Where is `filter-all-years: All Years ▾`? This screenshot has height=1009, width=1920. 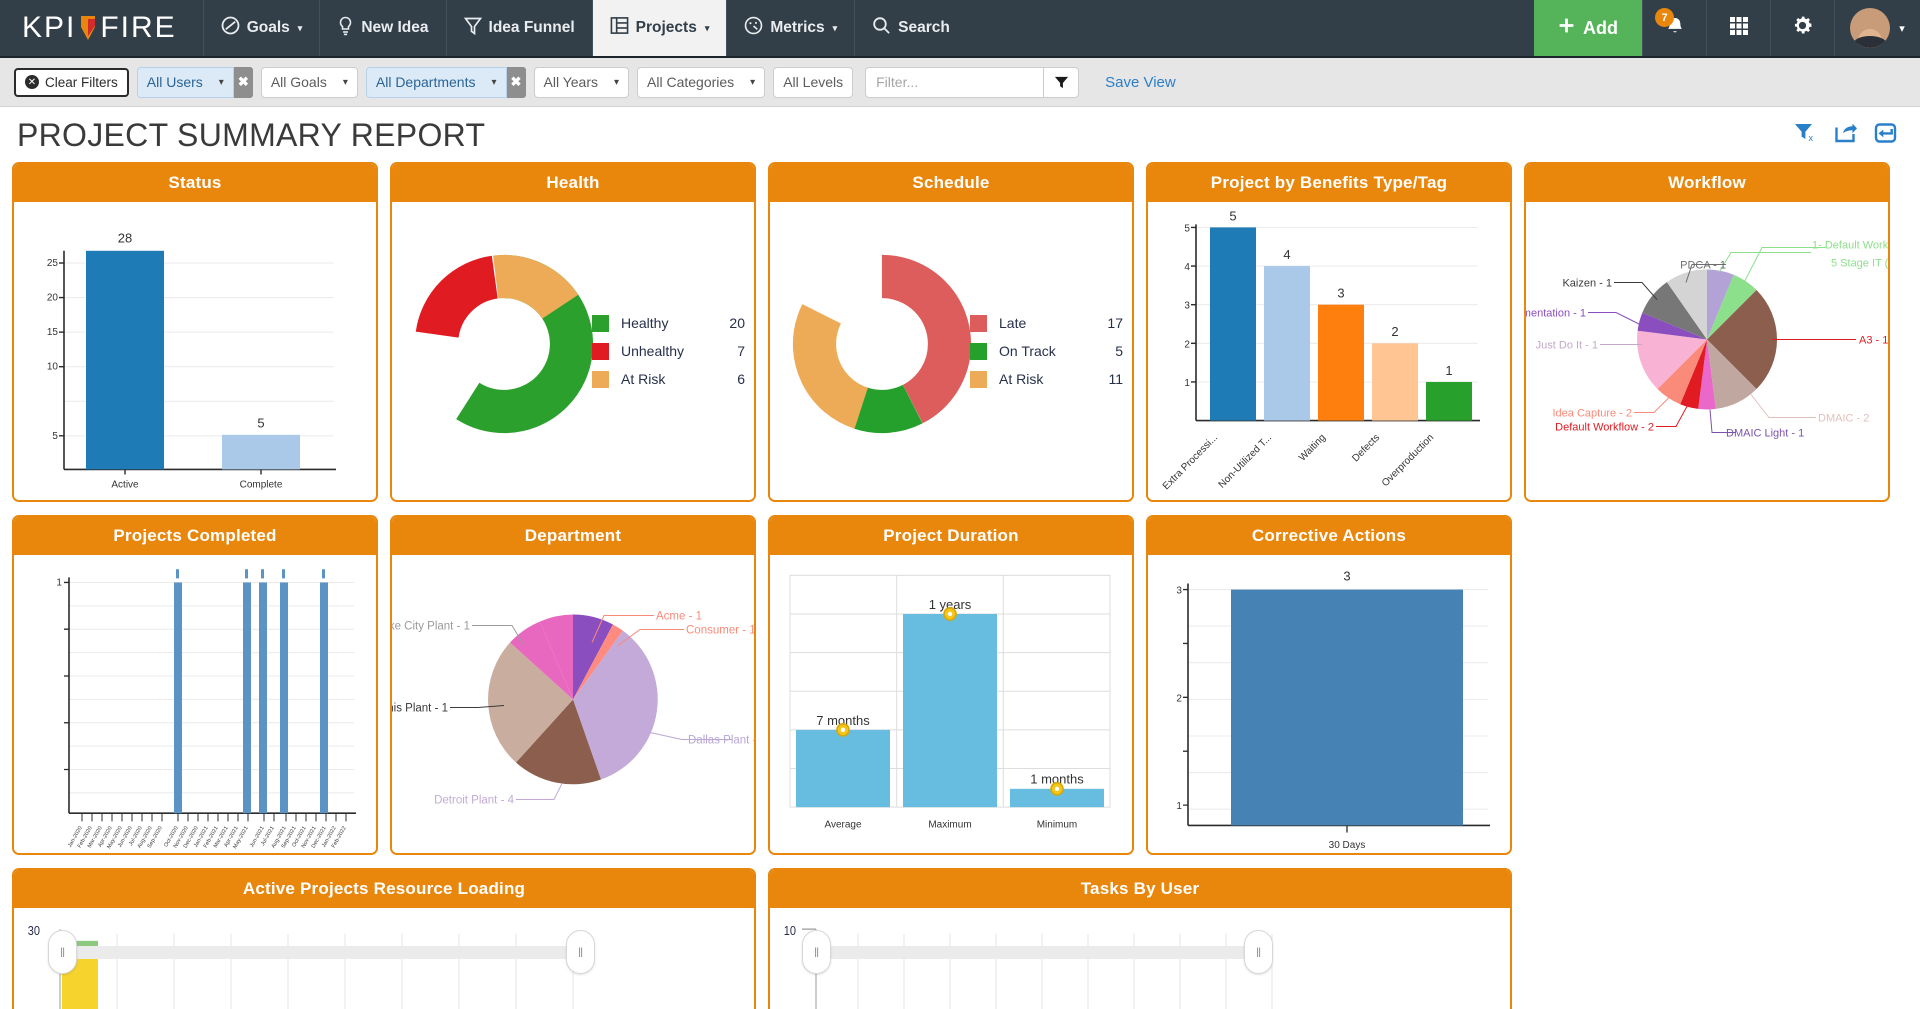
filter-all-years: All Years ▾ is located at coordinates (581, 82).